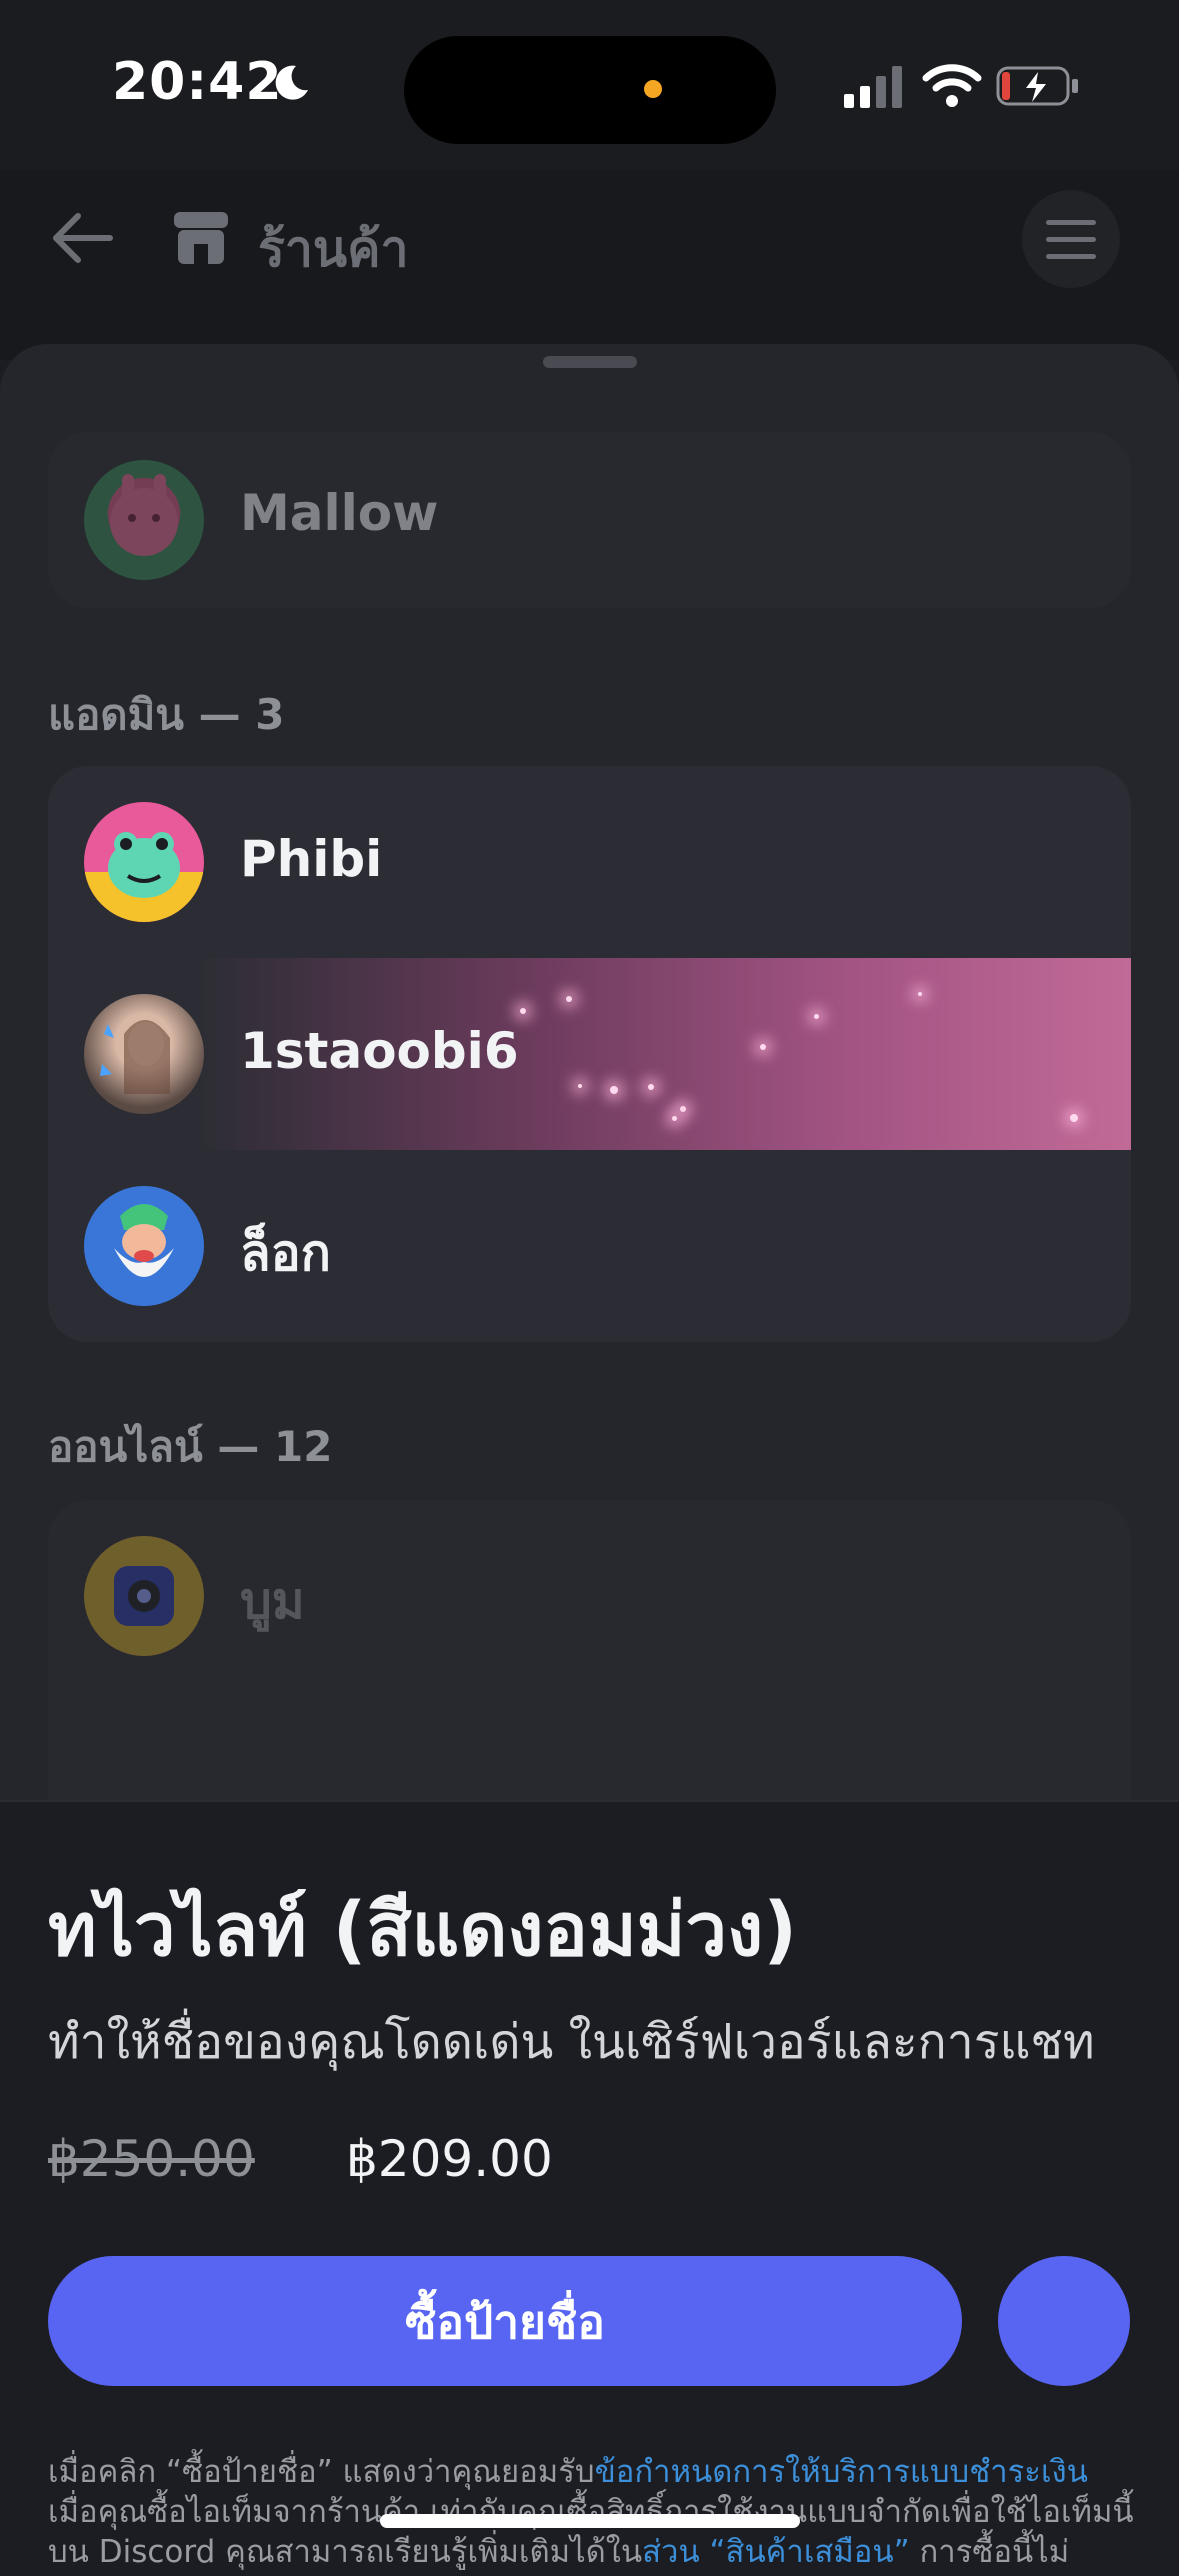 The height and width of the screenshot is (2576, 1179). Describe the element at coordinates (285, 1253) in the screenshot. I see `member-name: ล็อก` at that location.